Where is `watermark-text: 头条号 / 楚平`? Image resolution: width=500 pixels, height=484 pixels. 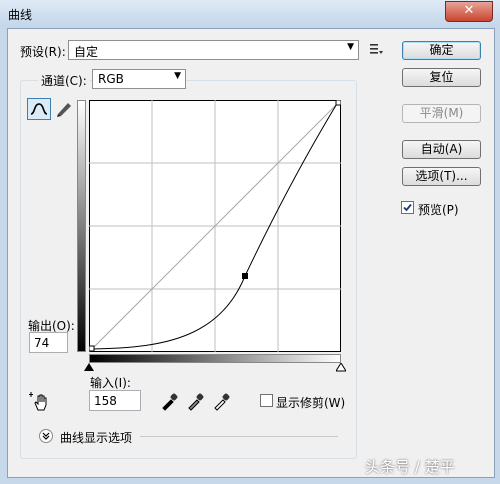 watermark-text: 头条号 / 楚平 is located at coordinates (410, 467).